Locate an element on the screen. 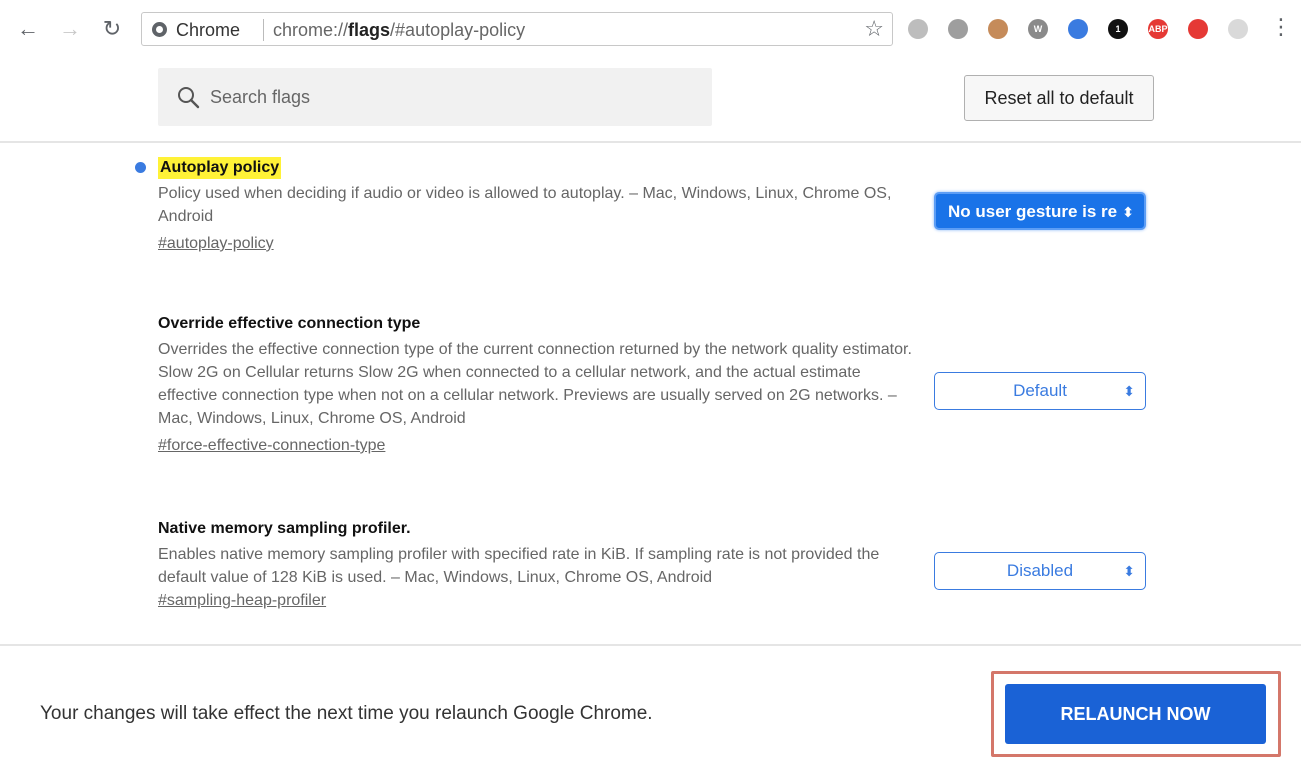  ext-4-icon: W is located at coordinates (1038, 29).